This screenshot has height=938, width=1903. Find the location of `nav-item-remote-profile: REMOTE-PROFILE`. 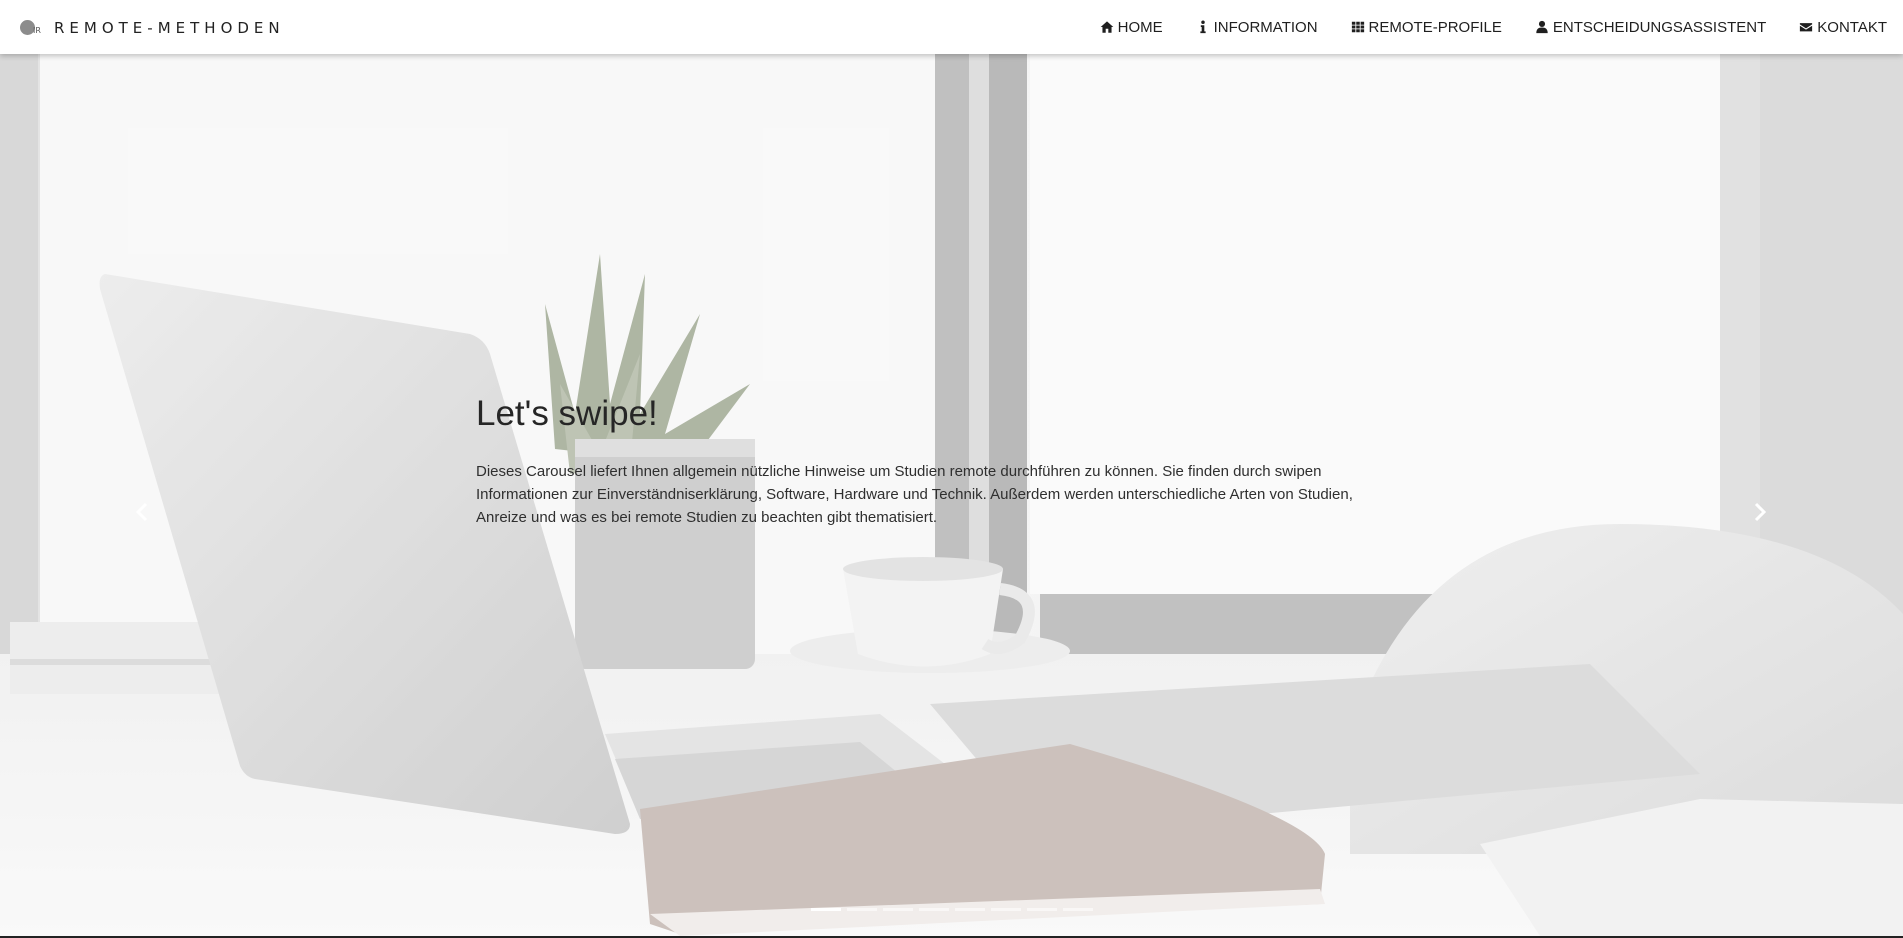

nav-item-remote-profile: REMOTE-PROFILE is located at coordinates (1426, 27).